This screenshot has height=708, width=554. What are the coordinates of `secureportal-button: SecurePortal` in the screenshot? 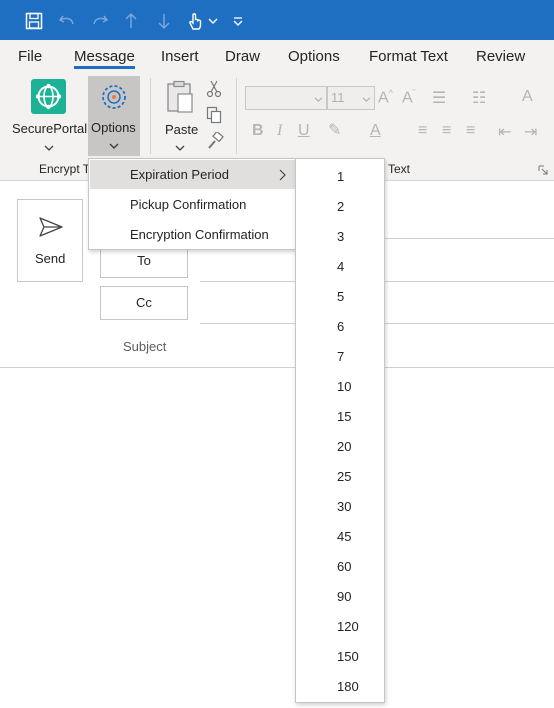 It's located at (49, 114).